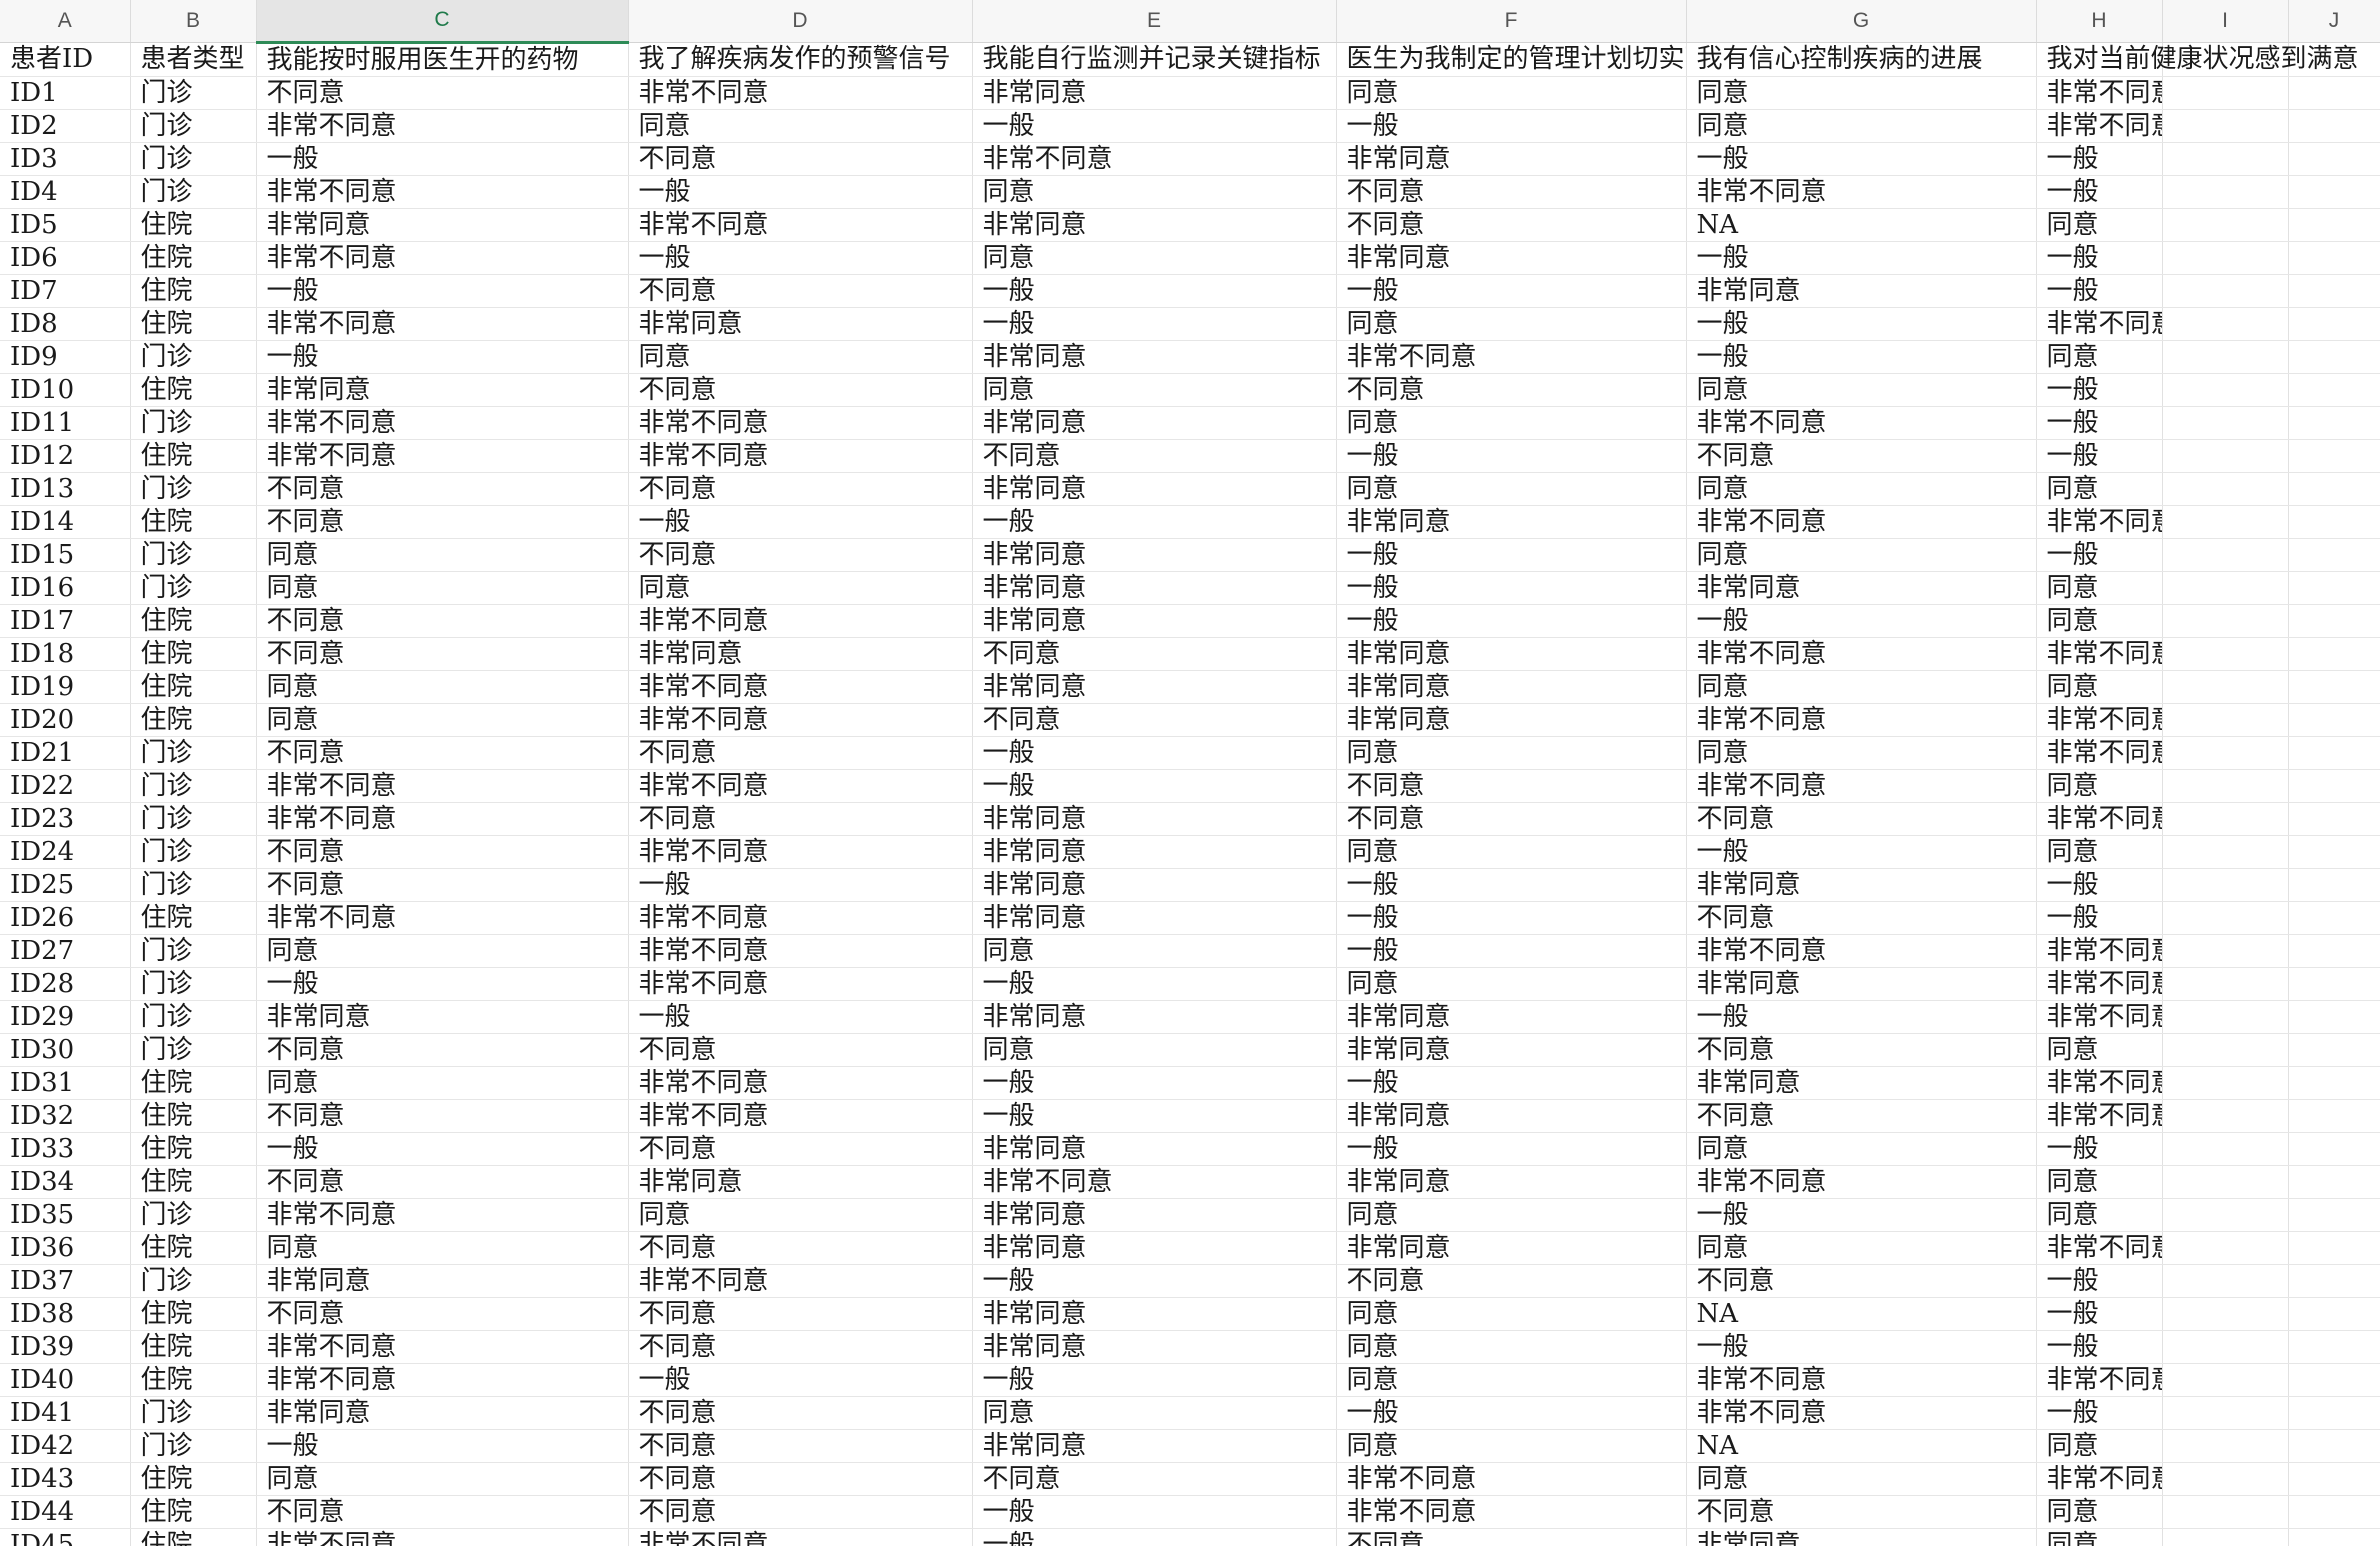 This screenshot has width=2380, height=1546. What do you see at coordinates (1154, 59) in the screenshot?
I see `header-cell-e: 我能自行监测并记录关键指标` at bounding box center [1154, 59].